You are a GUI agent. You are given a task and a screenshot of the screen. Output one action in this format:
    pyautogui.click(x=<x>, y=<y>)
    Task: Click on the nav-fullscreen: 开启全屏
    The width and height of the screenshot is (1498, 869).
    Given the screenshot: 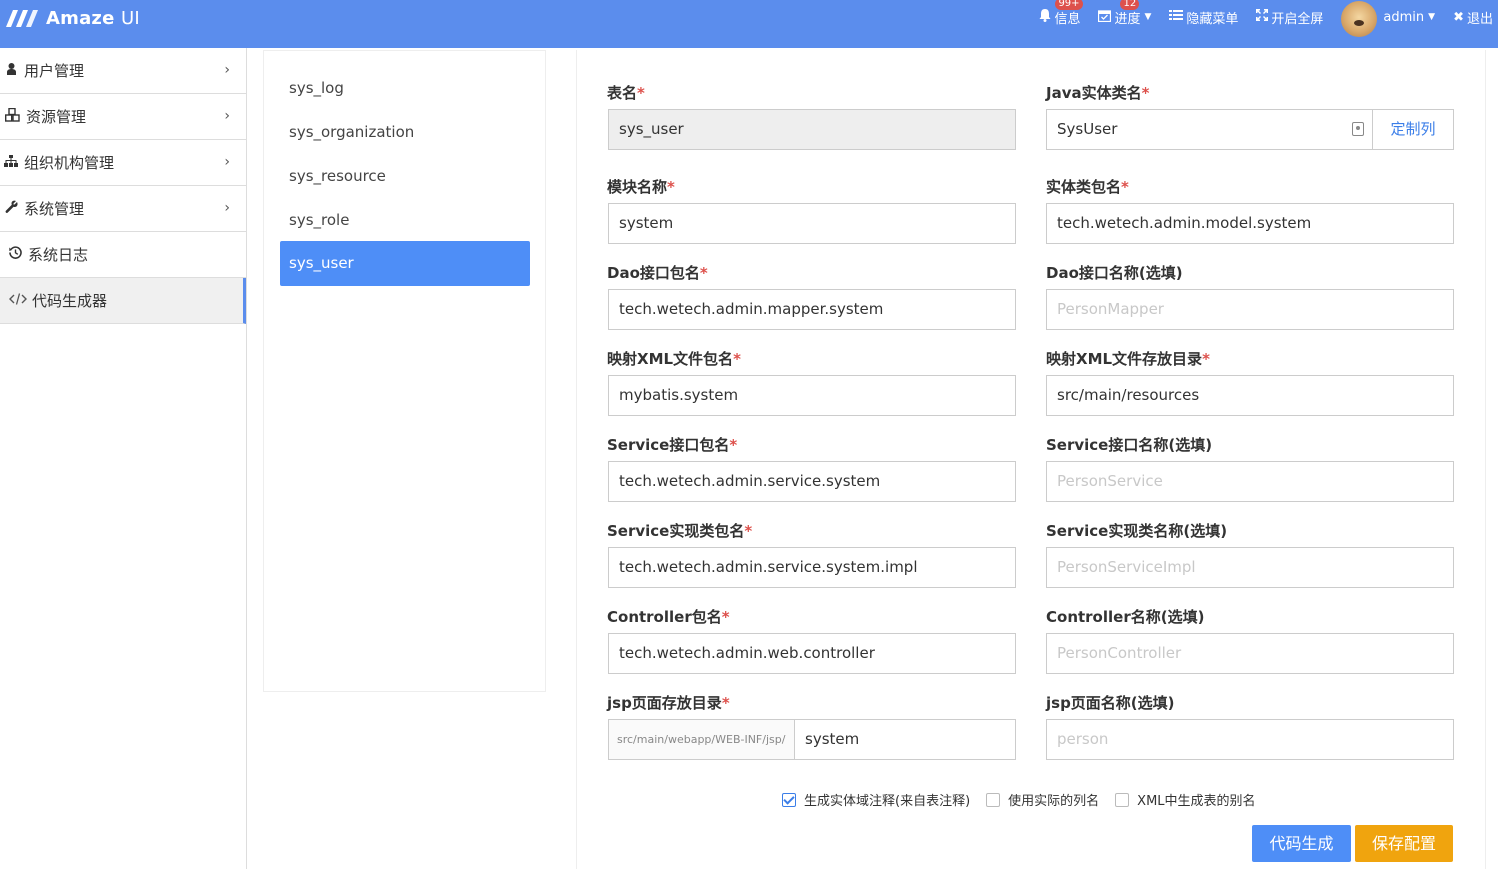 What is the action you would take?
    pyautogui.click(x=1289, y=17)
    